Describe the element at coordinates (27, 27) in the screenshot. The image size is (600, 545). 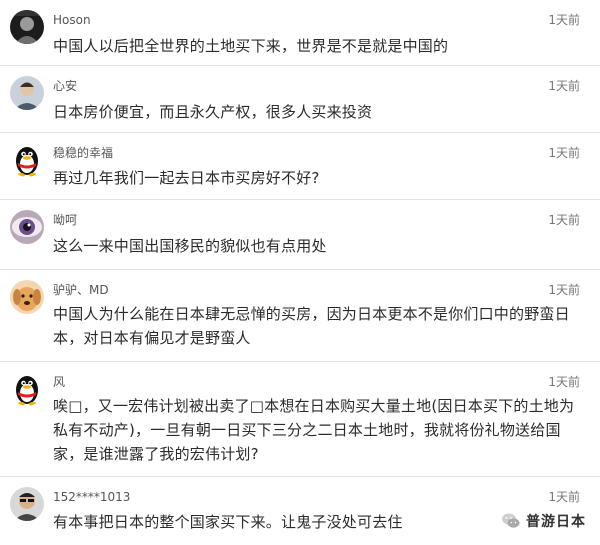
I see `dark-portrait-icon` at that location.